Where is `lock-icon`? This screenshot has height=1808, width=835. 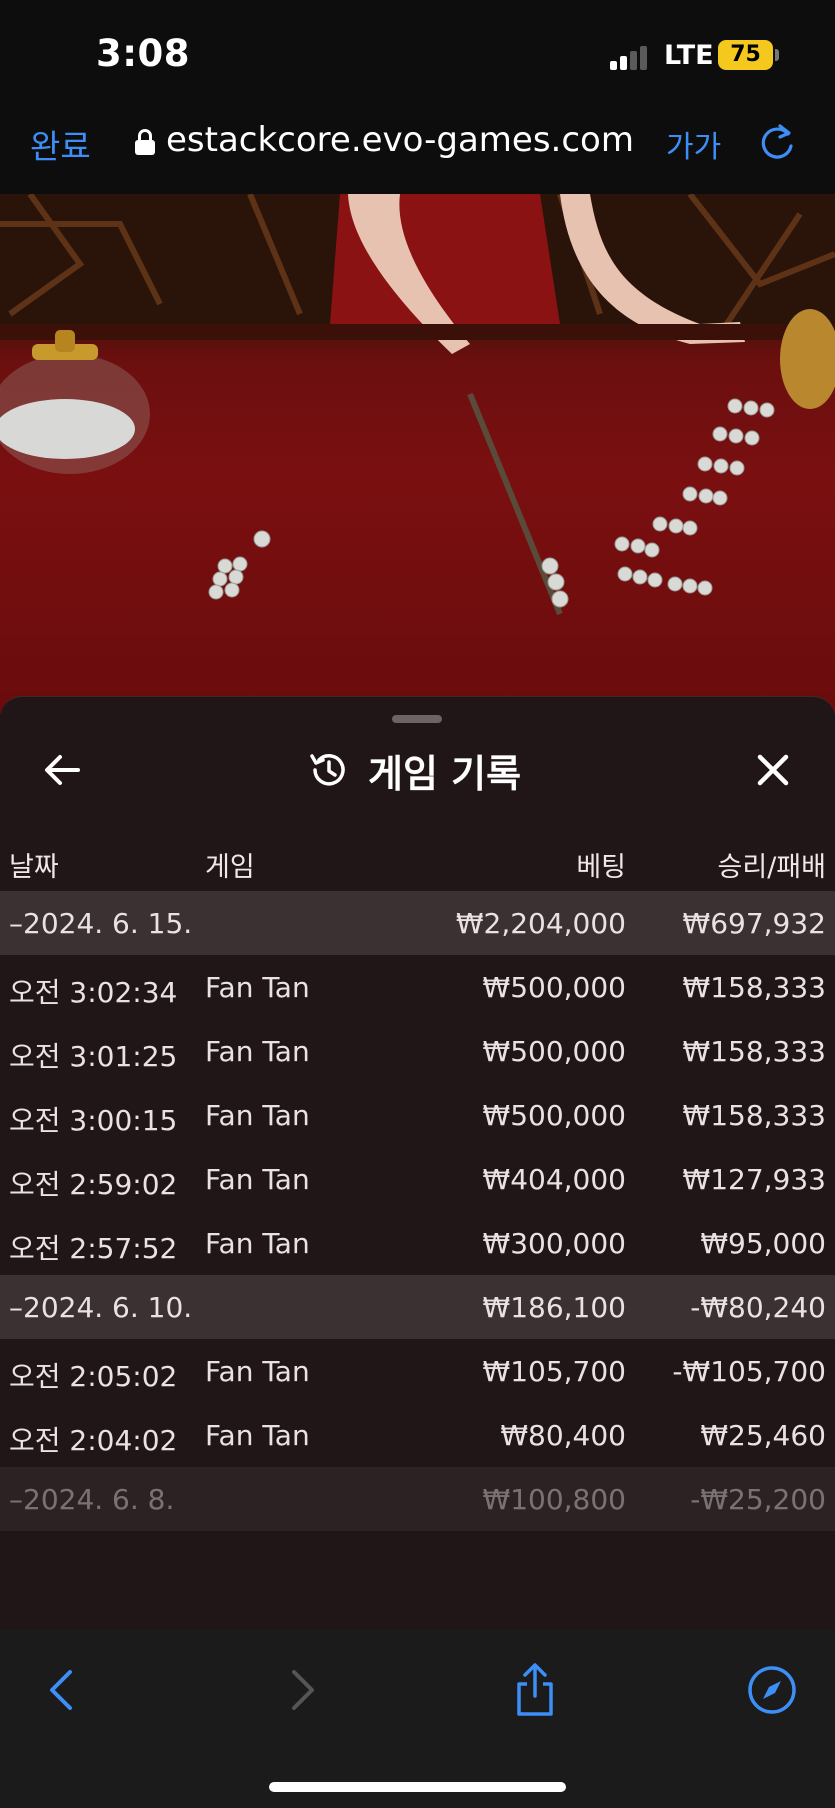
lock-icon is located at coordinates (145, 142).